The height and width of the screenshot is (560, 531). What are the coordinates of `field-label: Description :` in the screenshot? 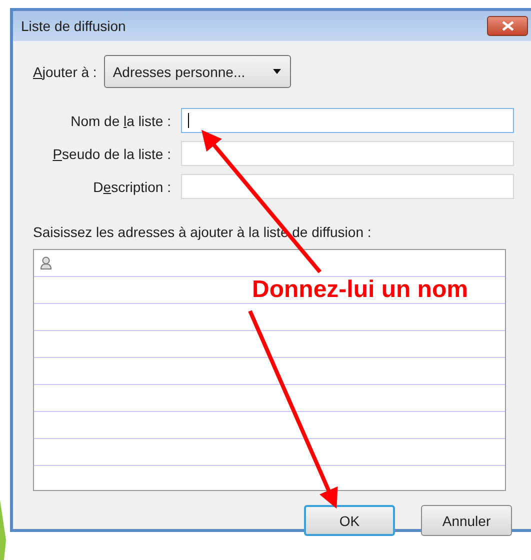 It's located at (131, 186).